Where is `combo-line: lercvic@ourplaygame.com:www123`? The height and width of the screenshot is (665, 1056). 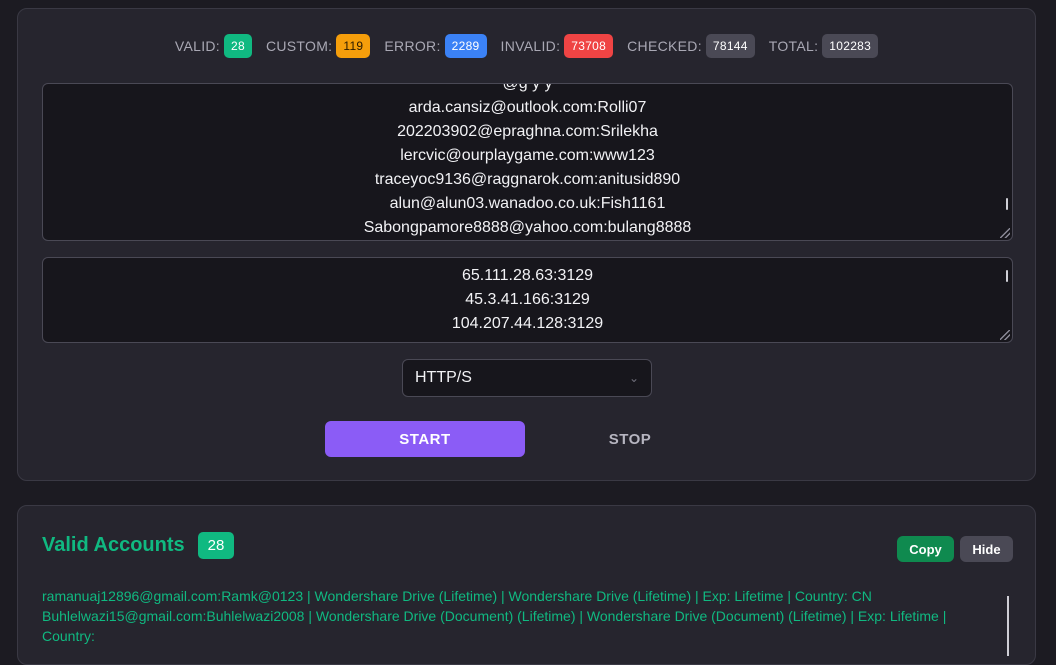 combo-line: lercvic@ourplaygame.com:www123 is located at coordinates (527, 155).